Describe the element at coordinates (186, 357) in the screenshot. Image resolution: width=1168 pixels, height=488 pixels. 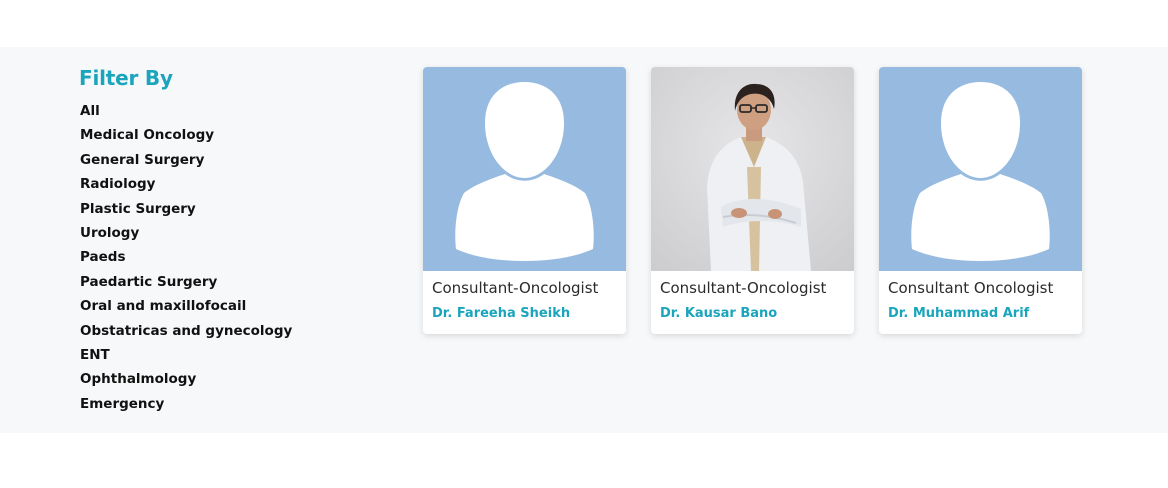
I see `filter-item-ent: ENT` at that location.